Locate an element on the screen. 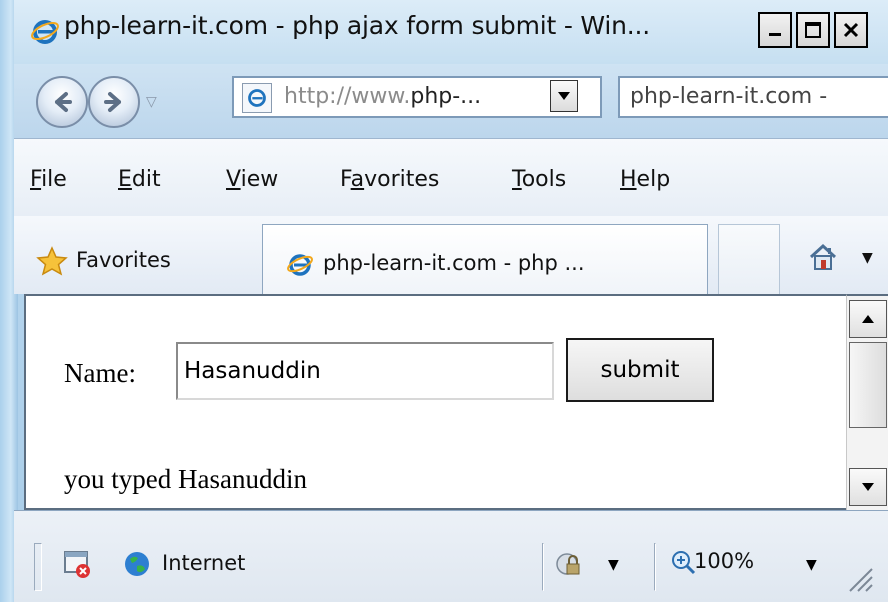 The image size is (888, 602). page-icon is located at coordinates (257, 98).